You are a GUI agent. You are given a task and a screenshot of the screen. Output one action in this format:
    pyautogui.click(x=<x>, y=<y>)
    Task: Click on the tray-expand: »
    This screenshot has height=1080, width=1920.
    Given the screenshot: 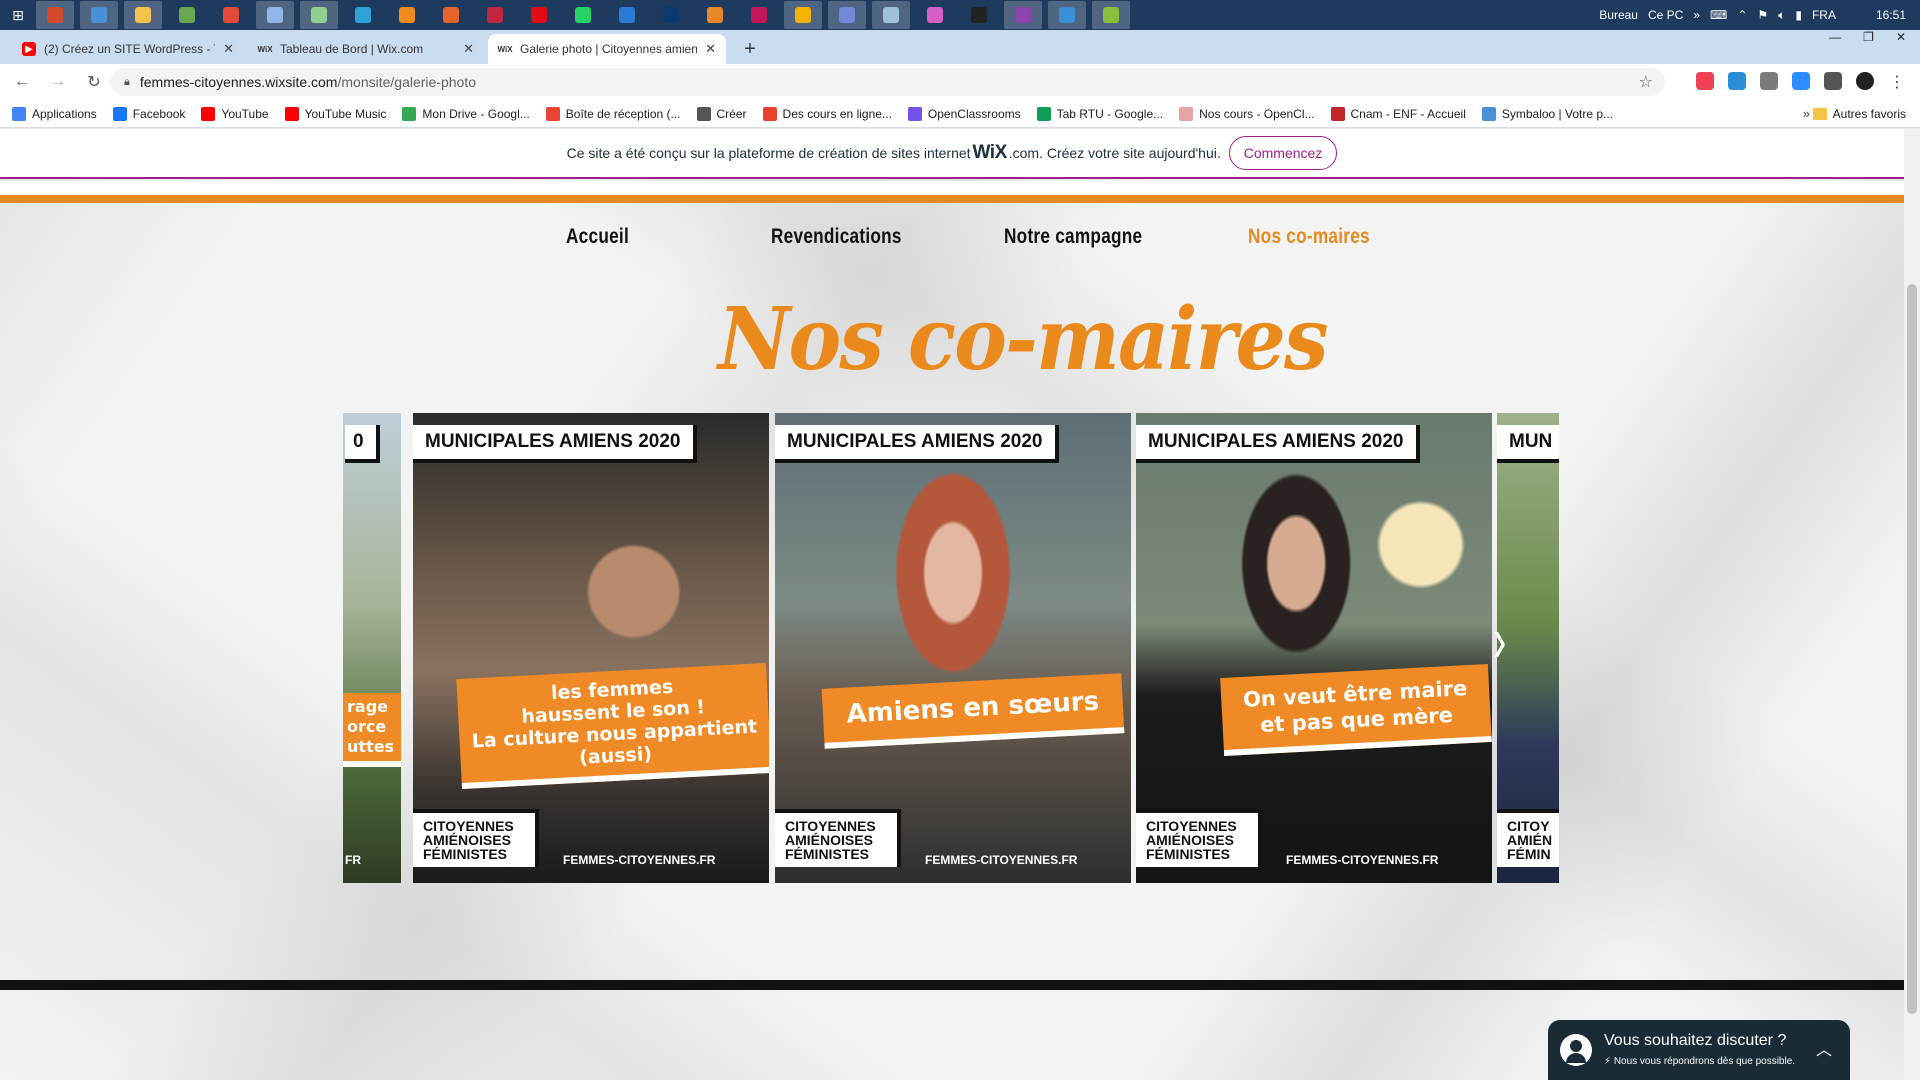 What is the action you would take?
    pyautogui.click(x=1696, y=15)
    